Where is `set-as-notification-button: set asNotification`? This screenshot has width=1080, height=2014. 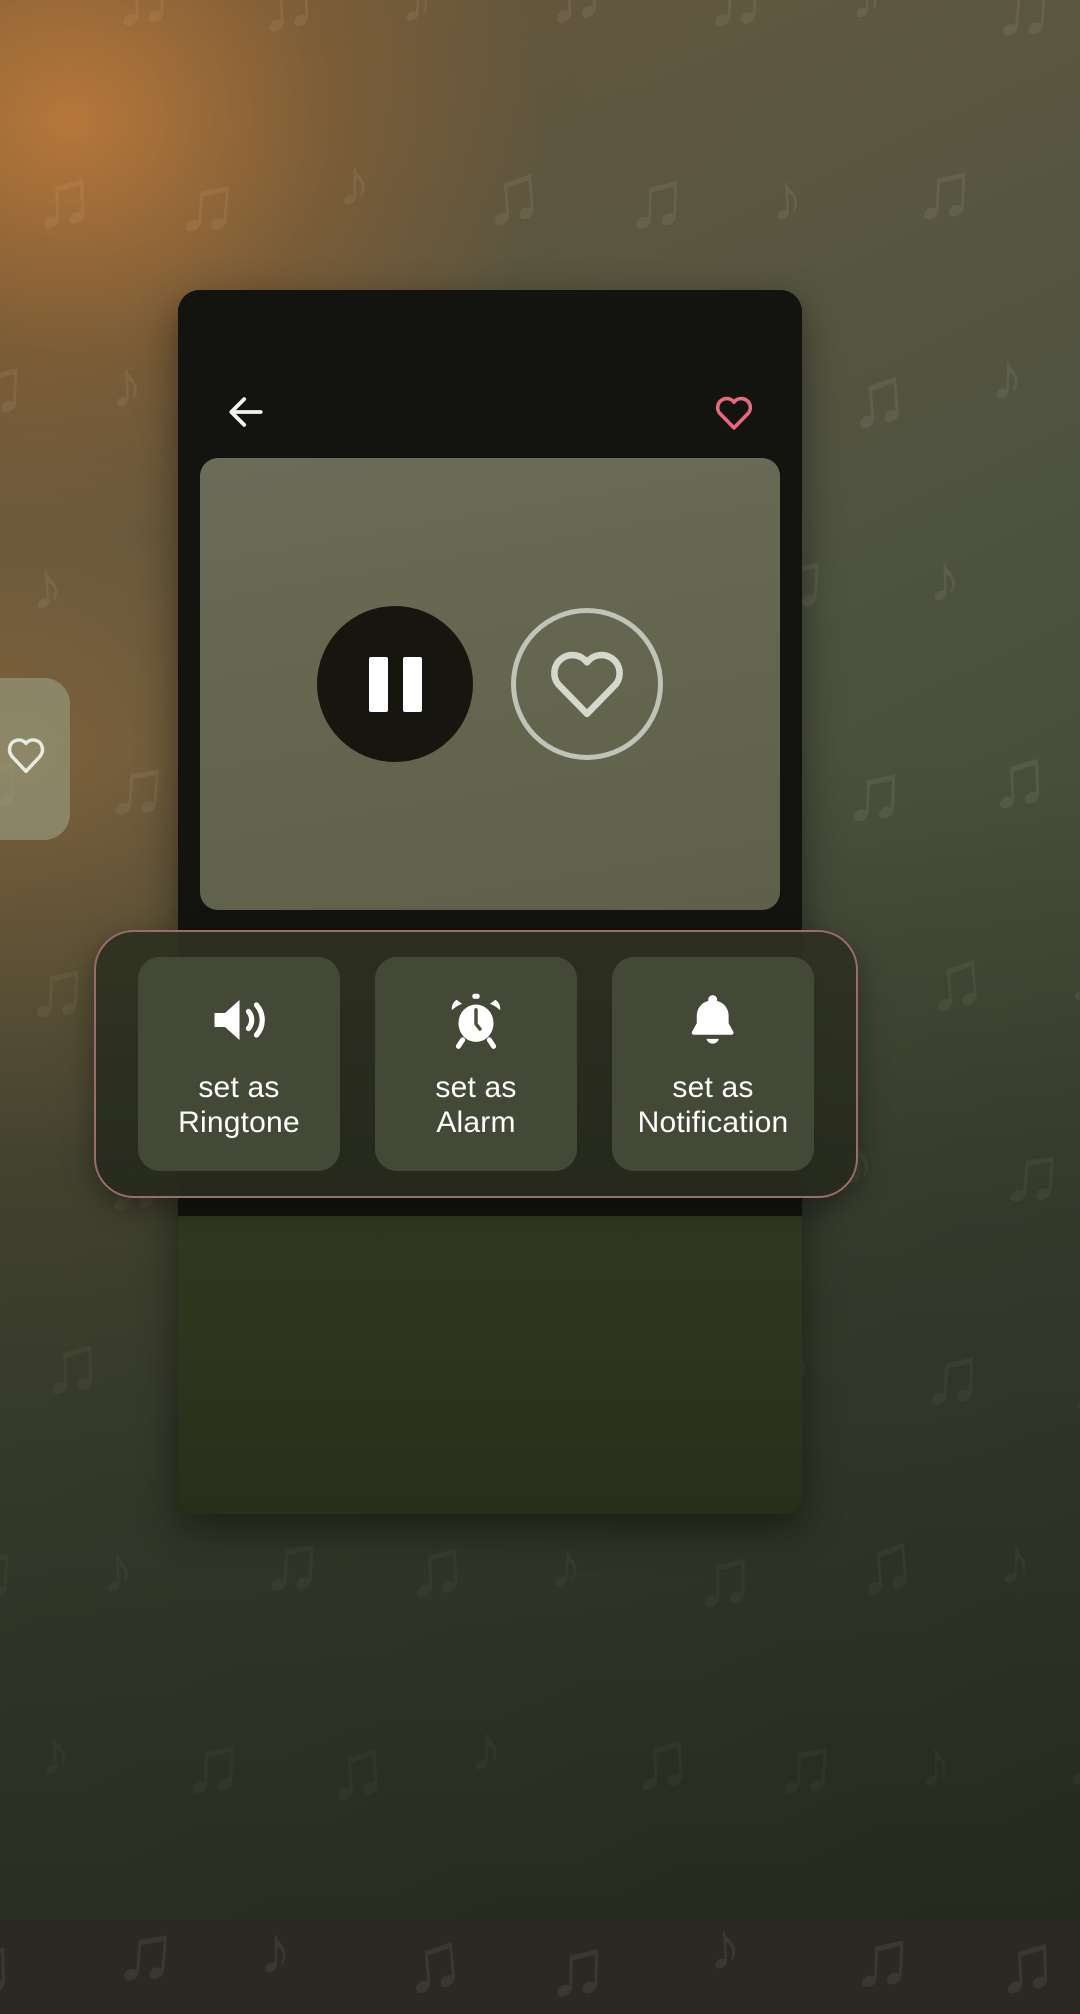 set-as-notification-button: set asNotification is located at coordinates (713, 1064).